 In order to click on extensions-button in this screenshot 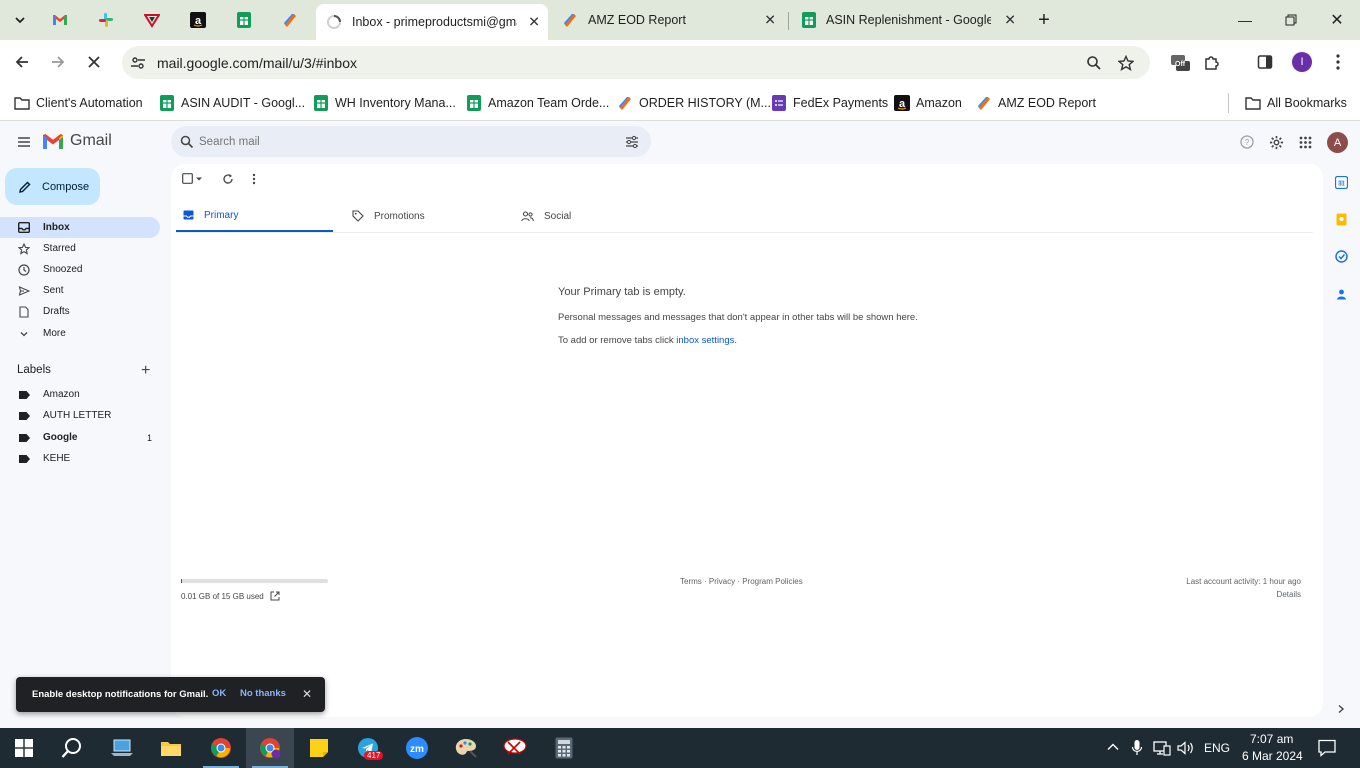, I will do `click(1212, 62)`.